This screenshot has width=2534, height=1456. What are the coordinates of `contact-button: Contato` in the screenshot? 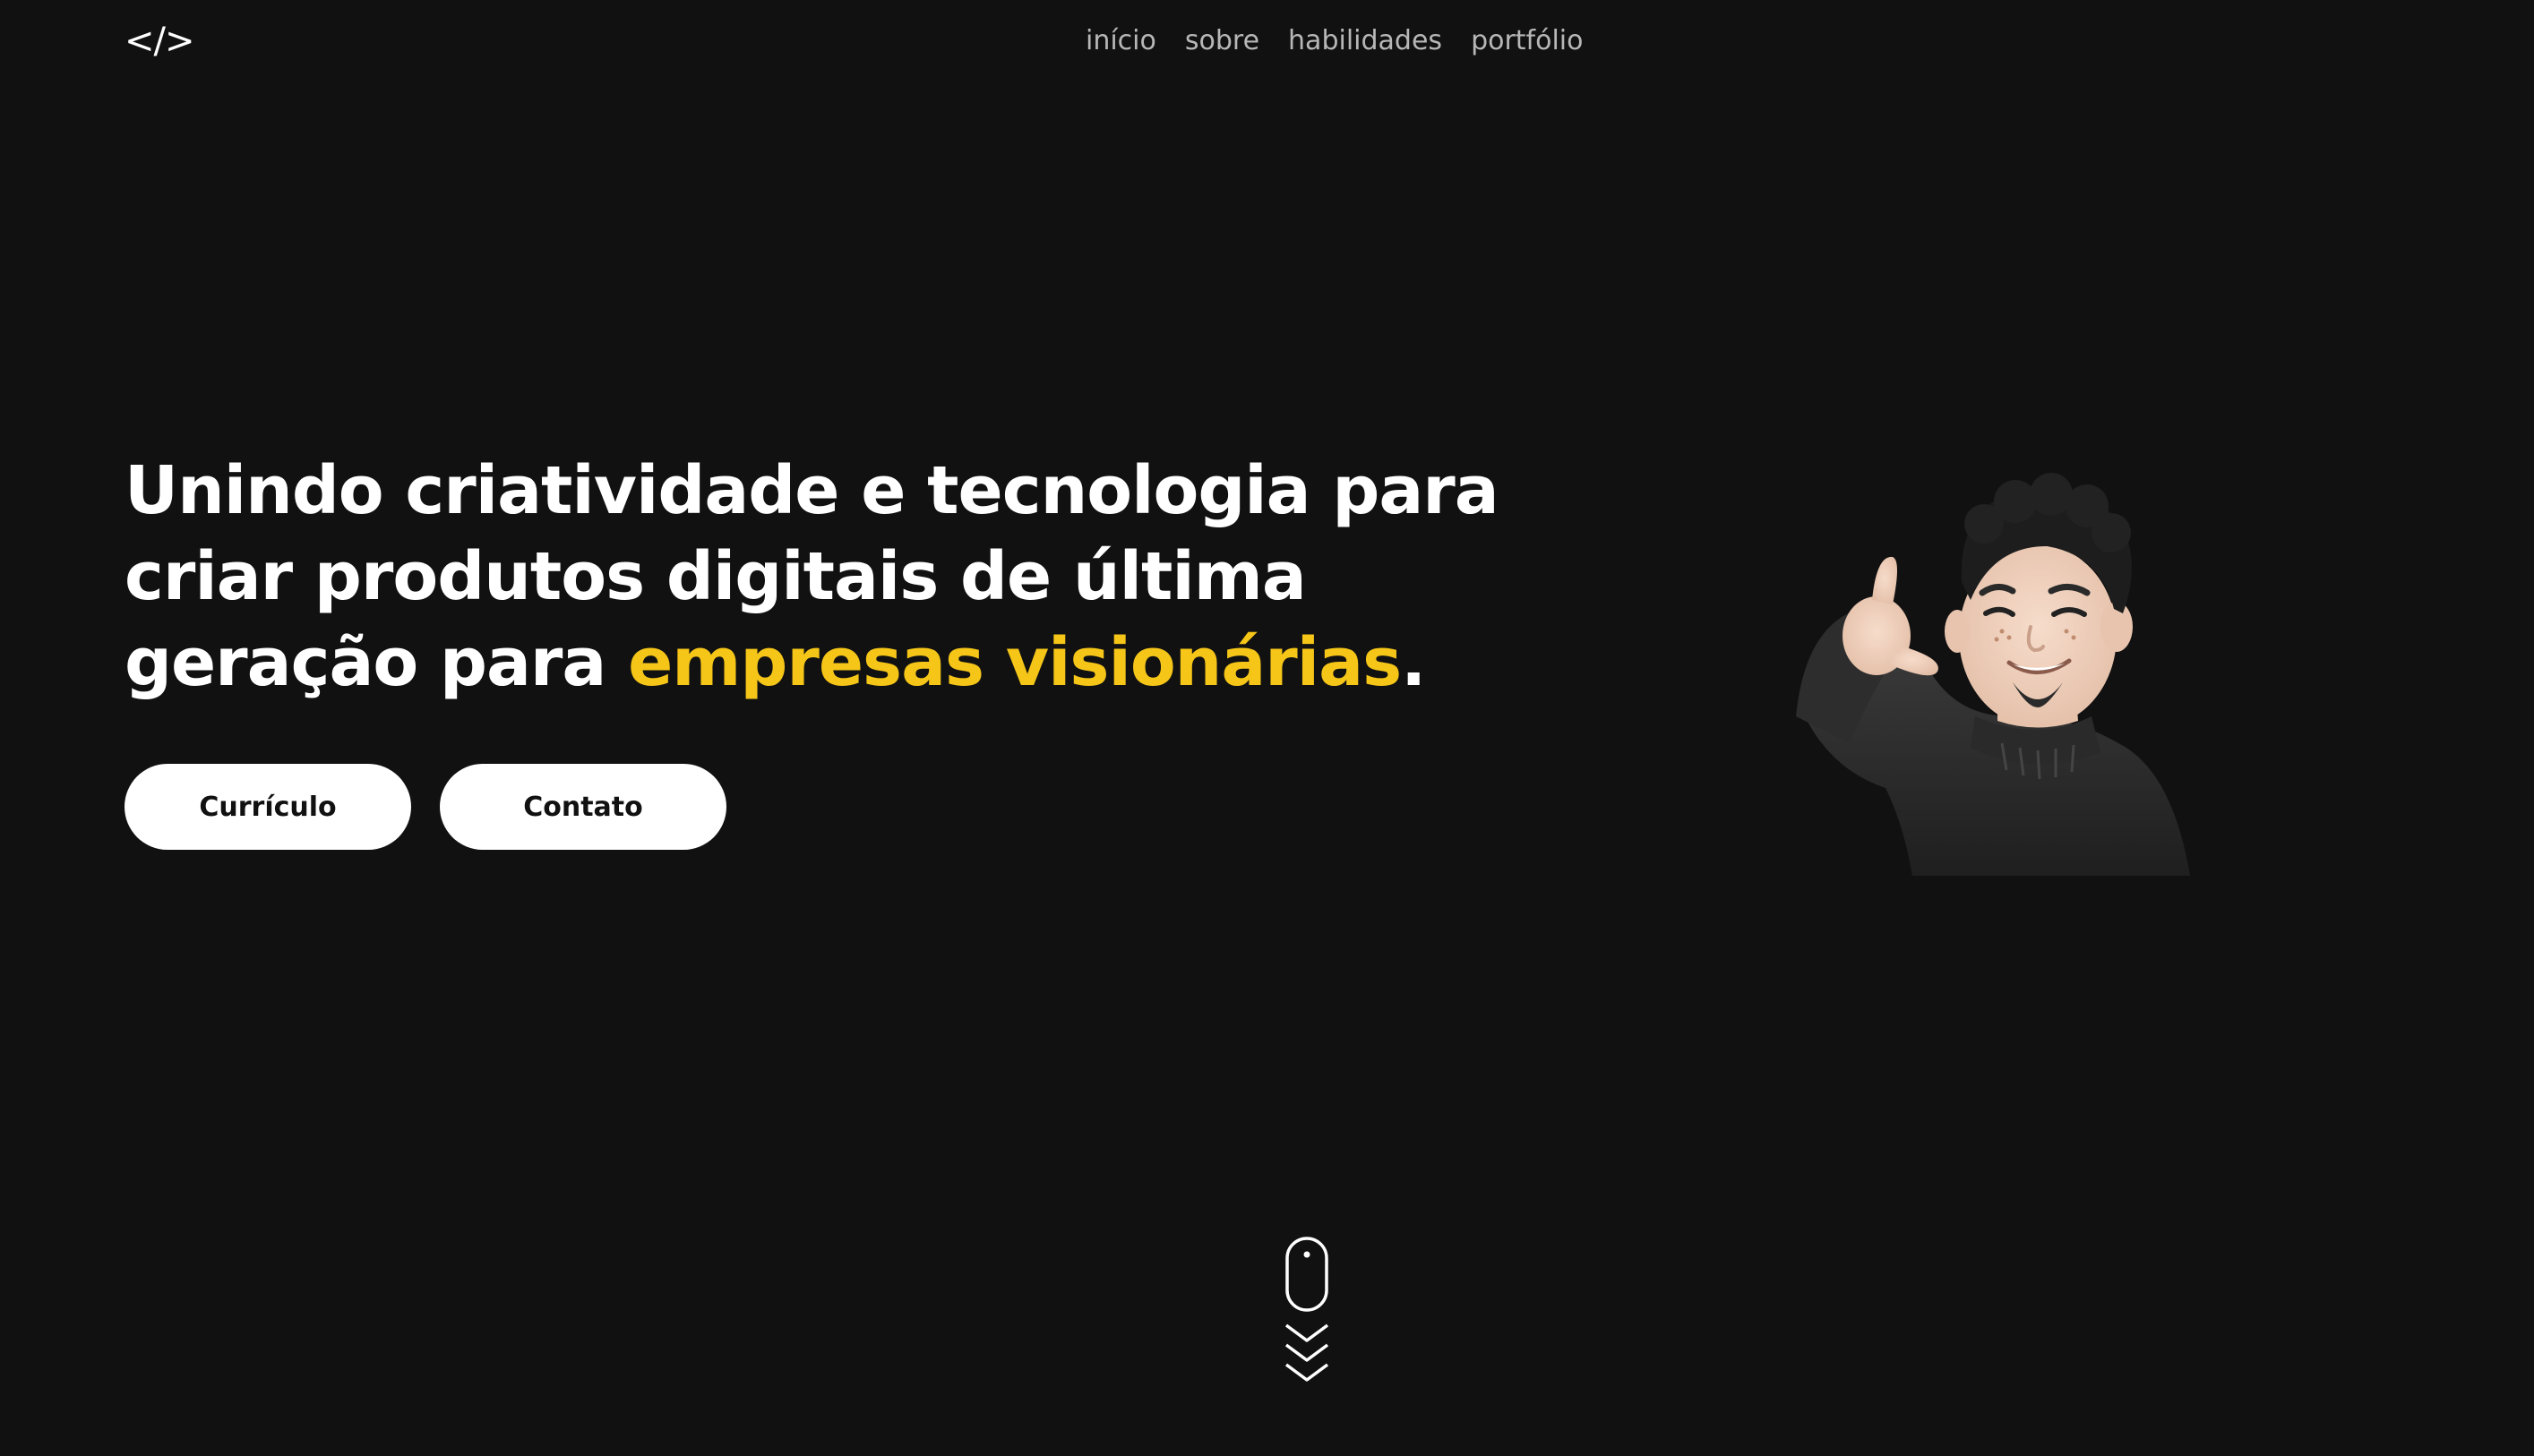 It's located at (583, 807).